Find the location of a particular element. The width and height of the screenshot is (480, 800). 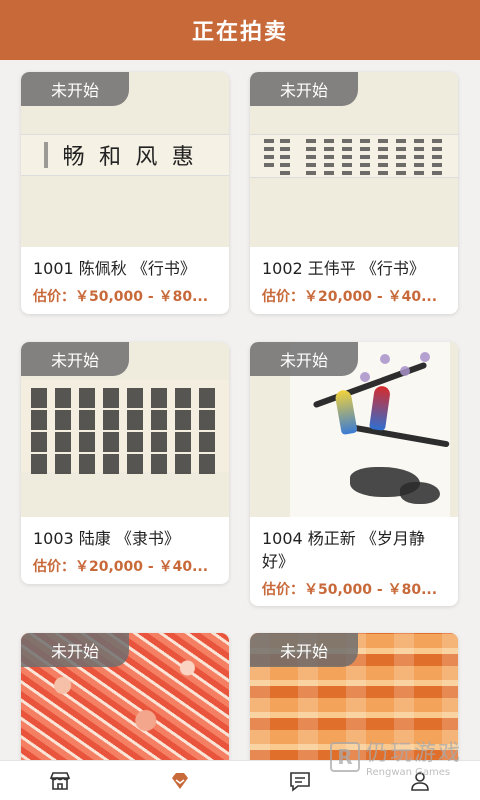

calligraphy-char: 风 is located at coordinates (146, 157).